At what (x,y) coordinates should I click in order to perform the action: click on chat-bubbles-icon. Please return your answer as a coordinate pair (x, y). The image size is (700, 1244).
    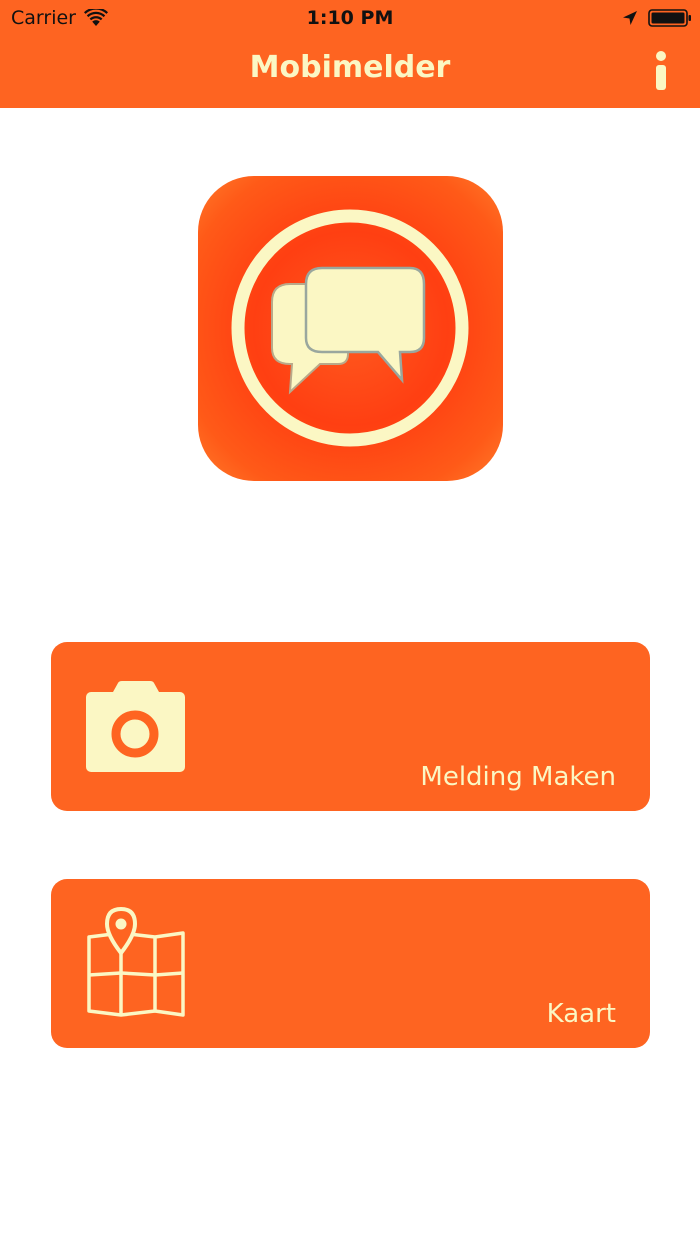
    Looking at the image, I should click on (350, 328).